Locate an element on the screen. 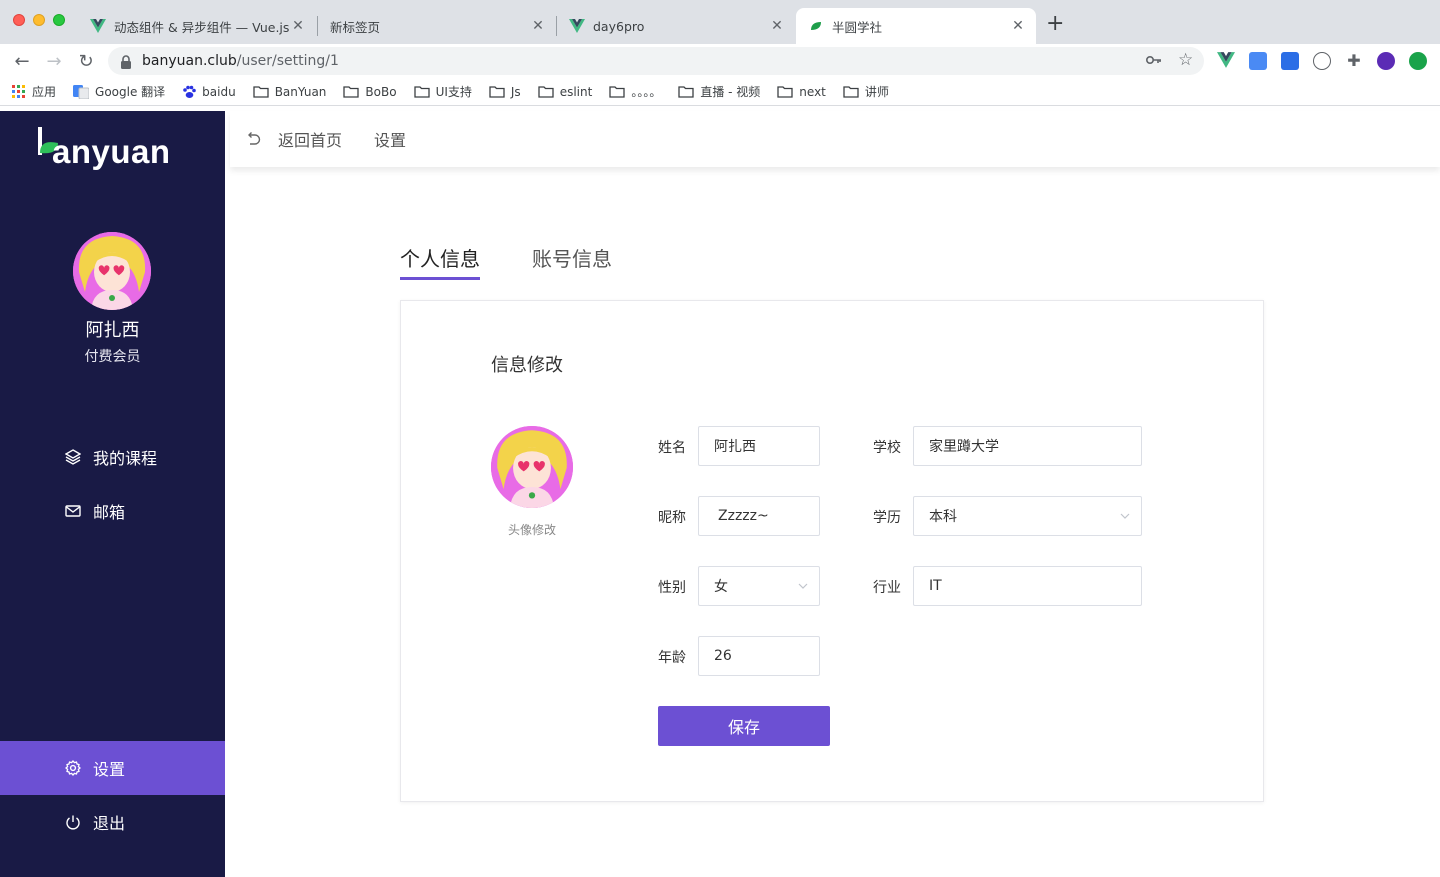  browser-tab-banyuan: 半圆学社 ✕ is located at coordinates (916, 26).